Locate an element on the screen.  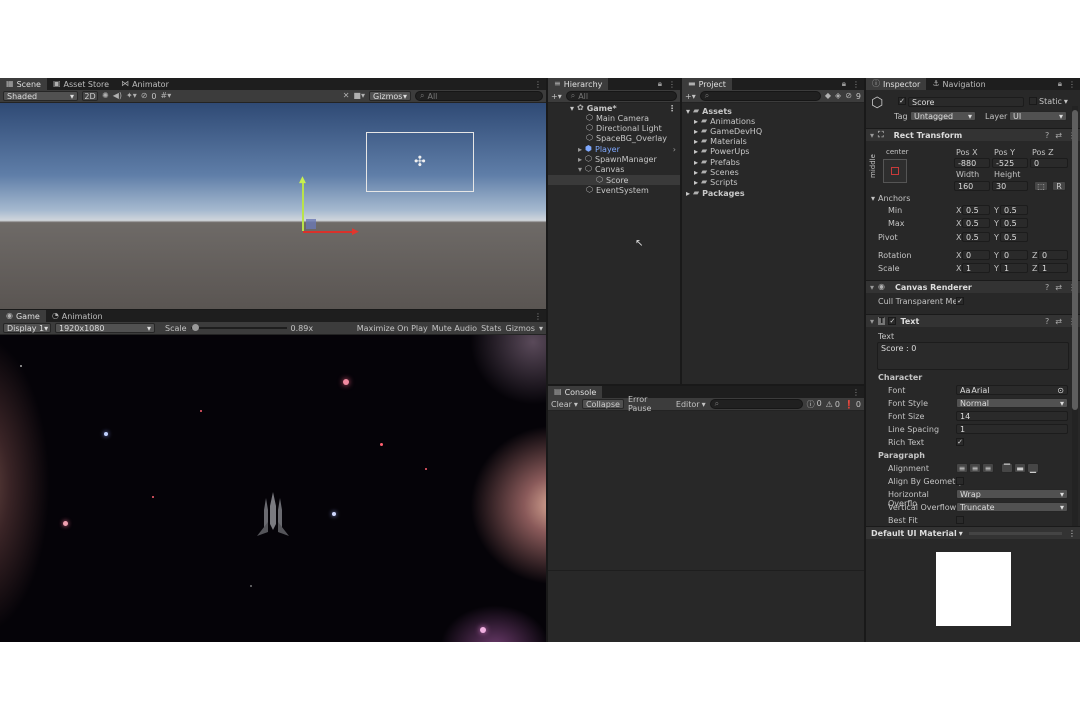
grid-icon: #▾ is located at coordinates (166, 96).